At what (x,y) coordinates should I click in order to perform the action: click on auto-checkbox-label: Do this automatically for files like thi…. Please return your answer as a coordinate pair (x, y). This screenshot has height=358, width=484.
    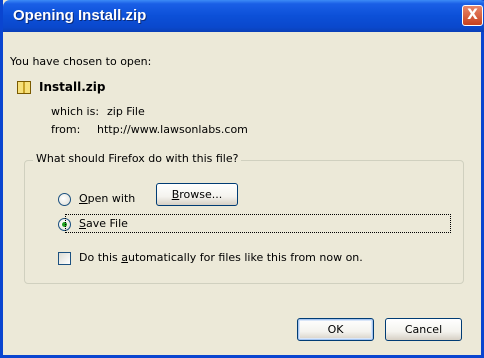
    Looking at the image, I should click on (221, 257).